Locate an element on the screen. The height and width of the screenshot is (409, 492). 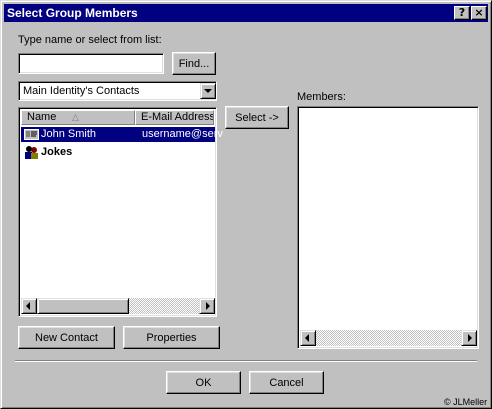
search-label: Type name or select from list: is located at coordinates (90, 40).